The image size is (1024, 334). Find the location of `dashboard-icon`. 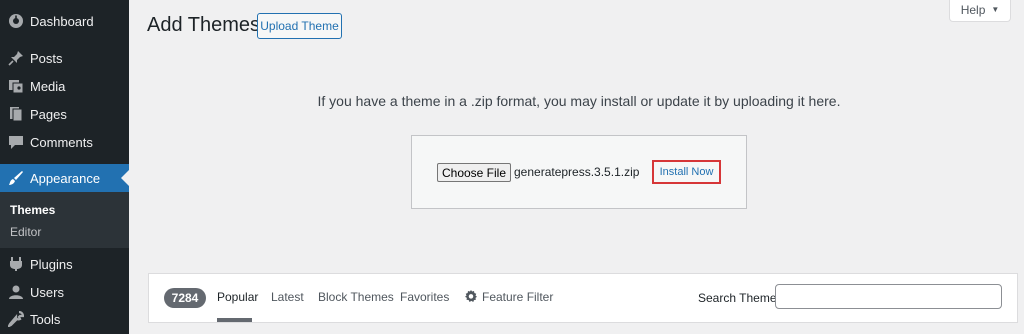

dashboard-icon is located at coordinates (16, 21).